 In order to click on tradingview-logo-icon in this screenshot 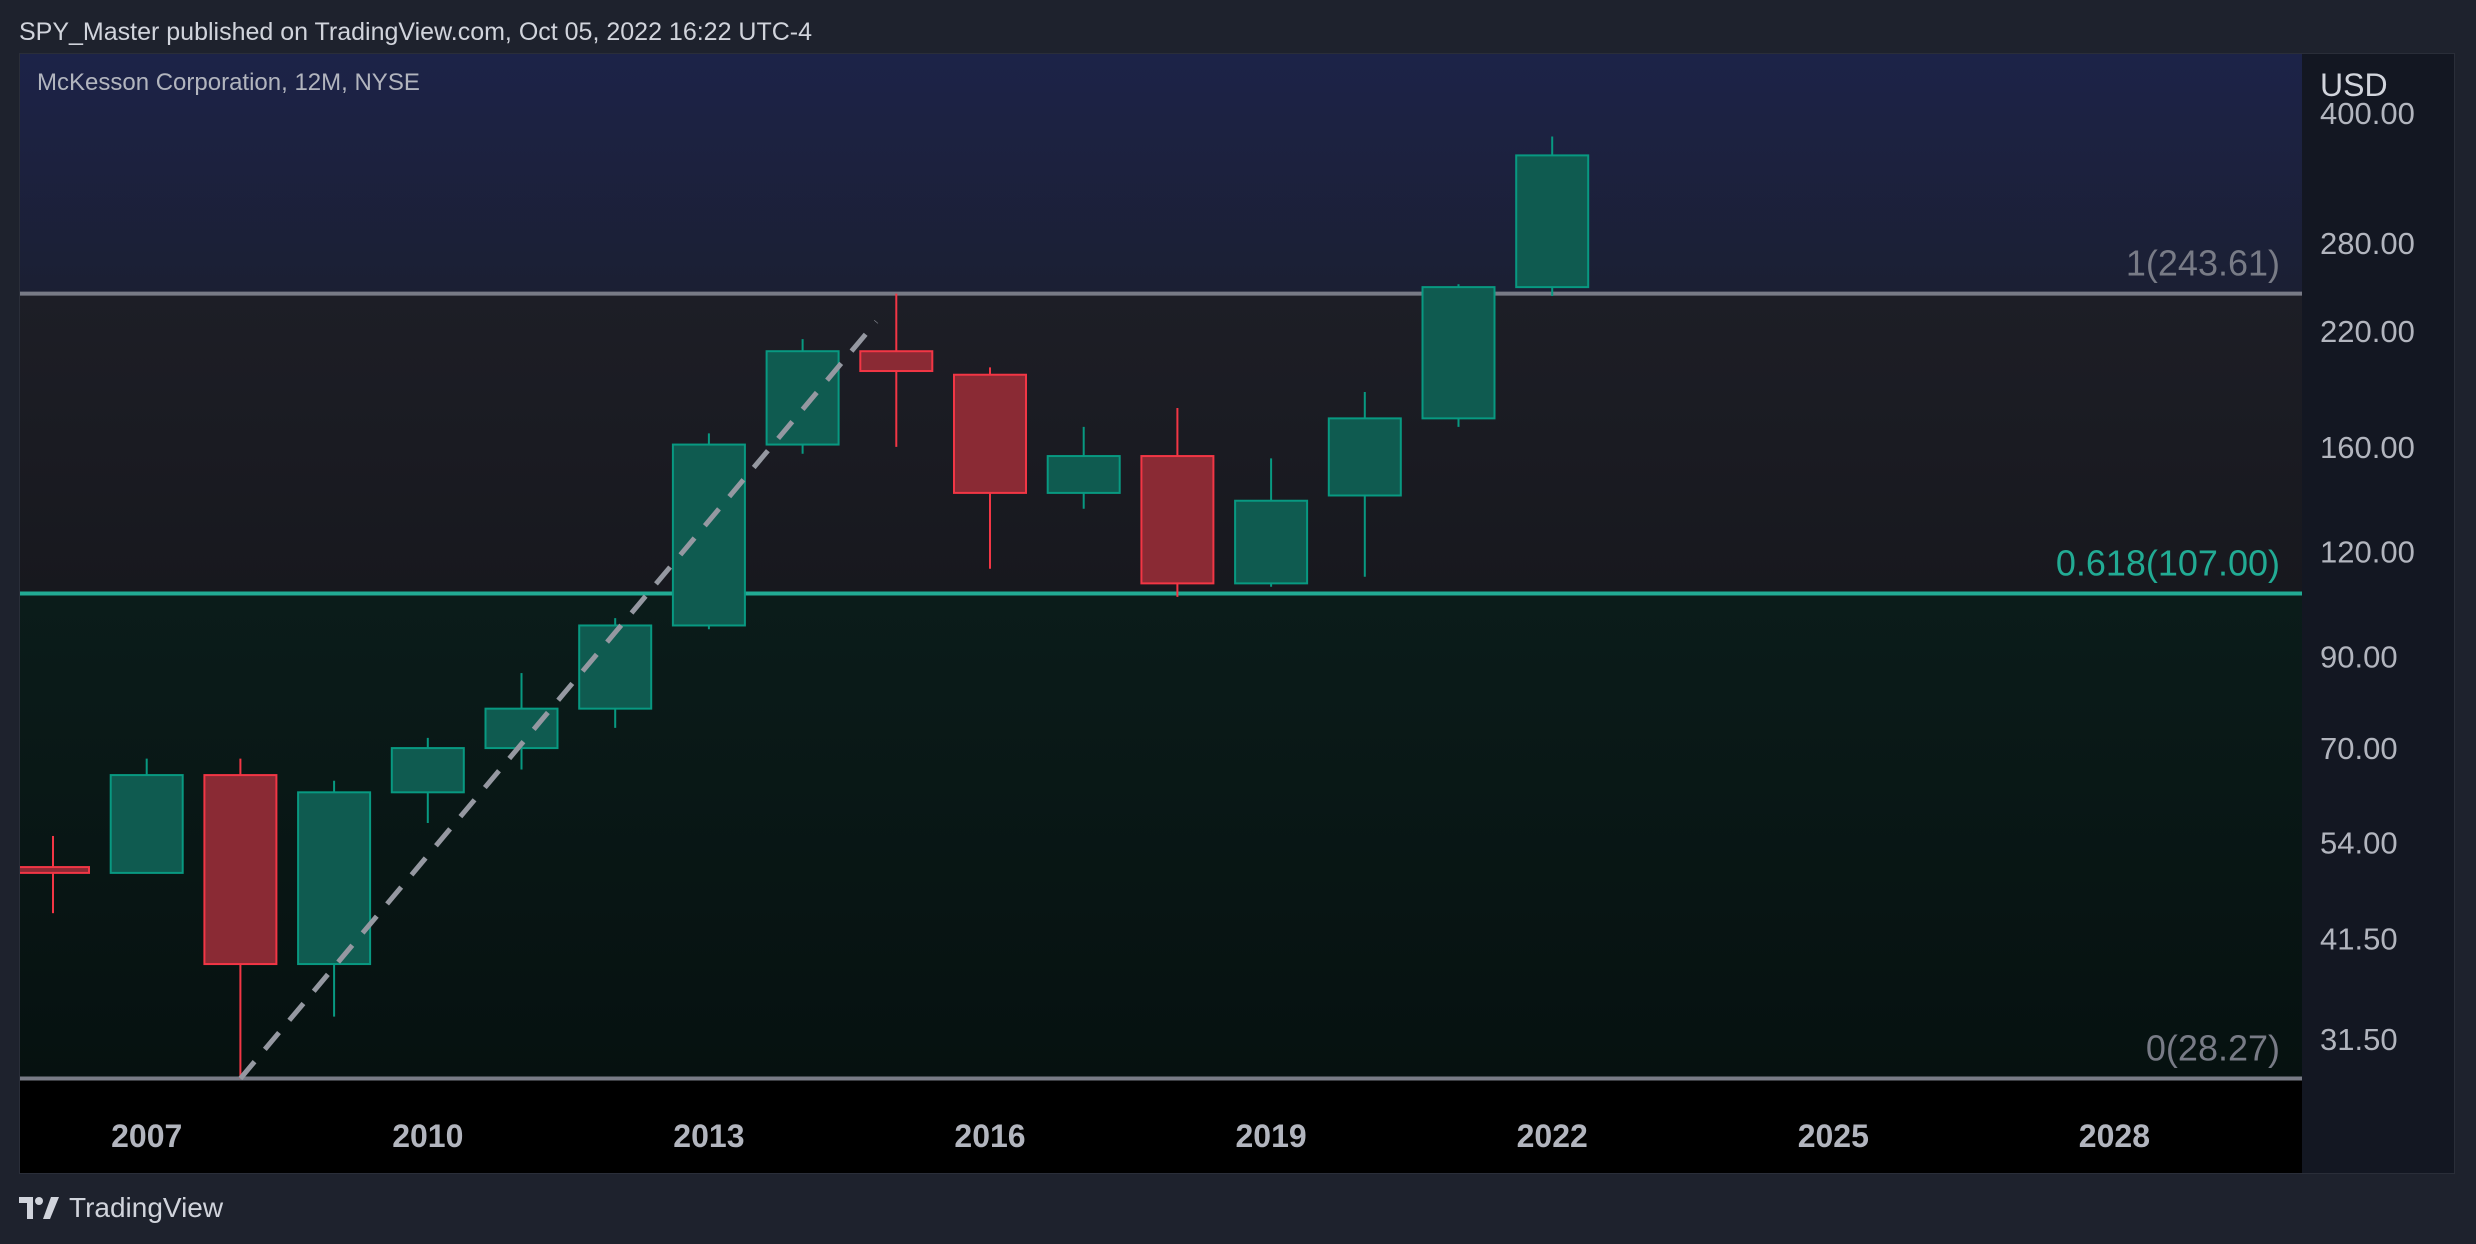, I will do `click(39, 1208)`.